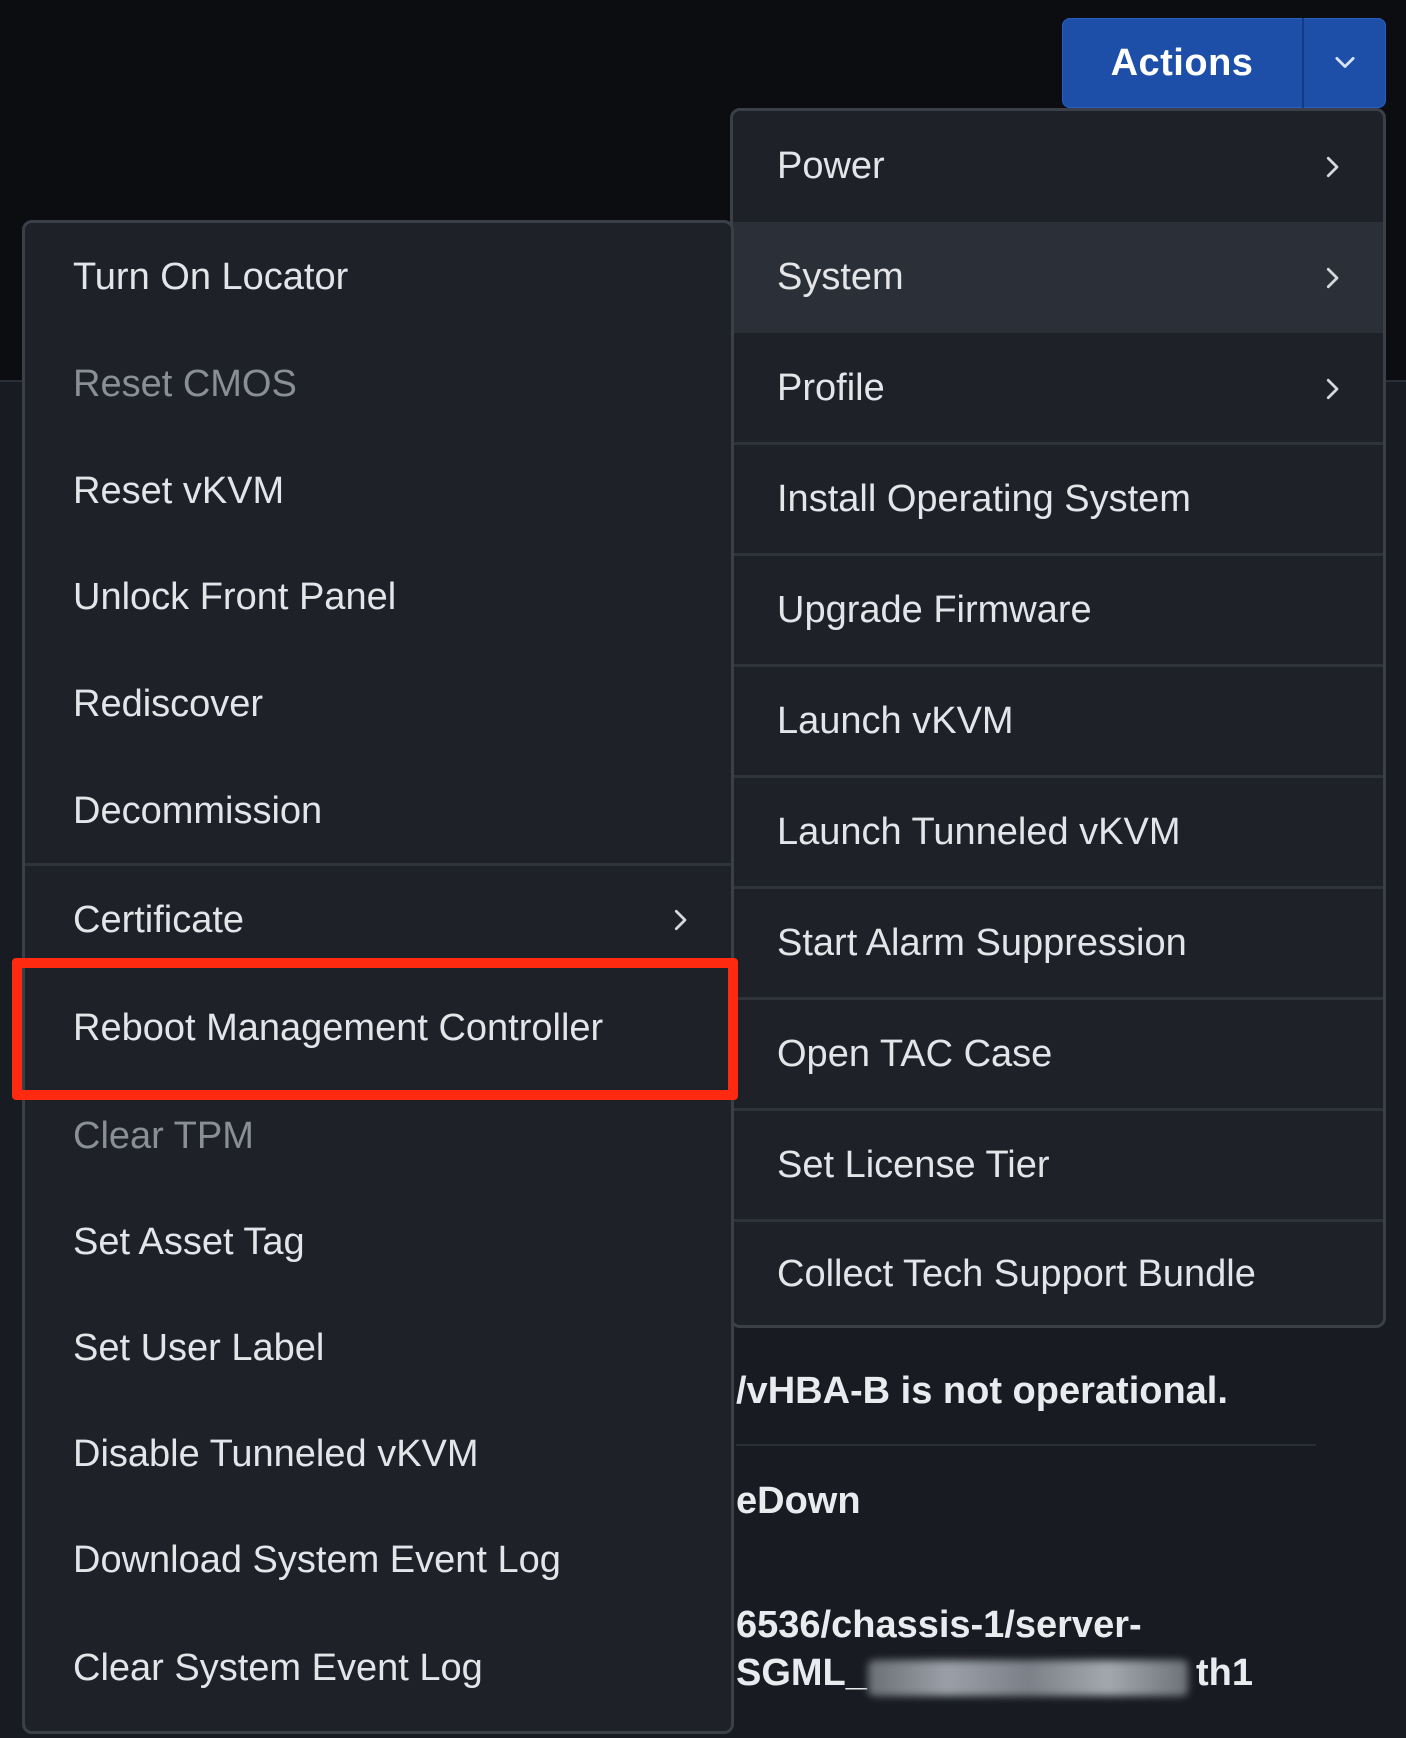  I want to click on menu-item-label: Turn On Locator, so click(211, 276).